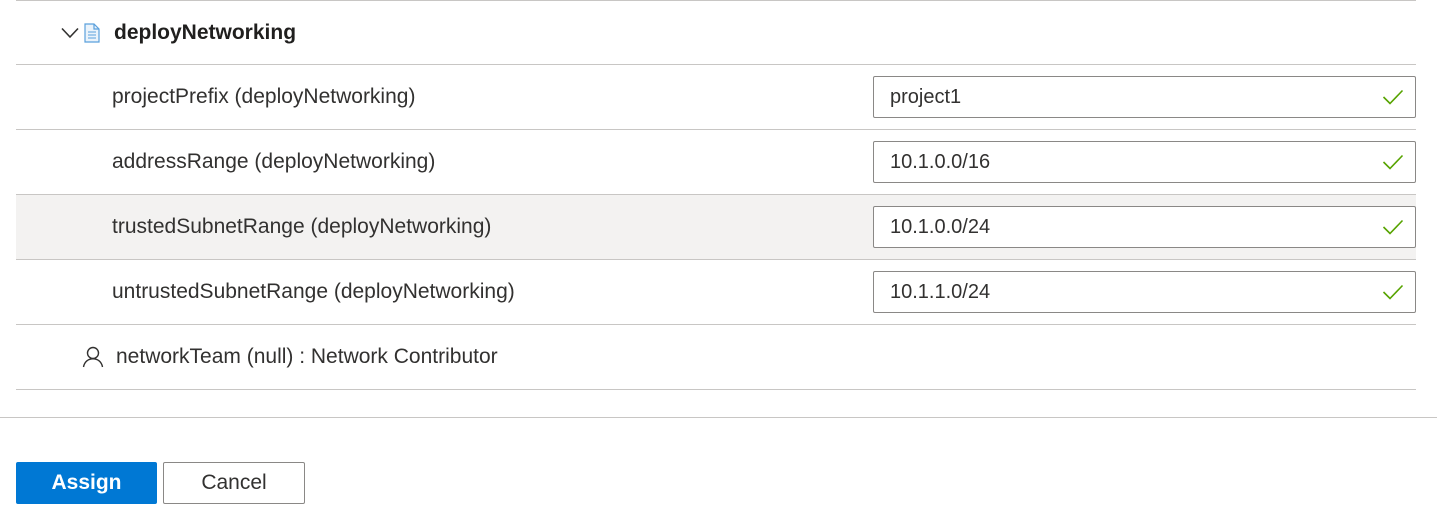  What do you see at coordinates (86, 483) in the screenshot?
I see `assign-button: Assign` at bounding box center [86, 483].